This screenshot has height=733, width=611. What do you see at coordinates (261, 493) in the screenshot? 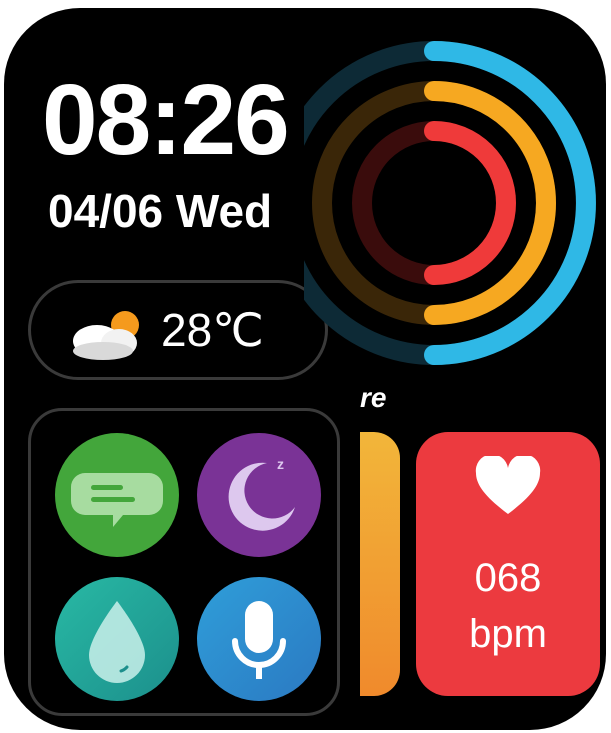
I see `moon-icon: z` at bounding box center [261, 493].